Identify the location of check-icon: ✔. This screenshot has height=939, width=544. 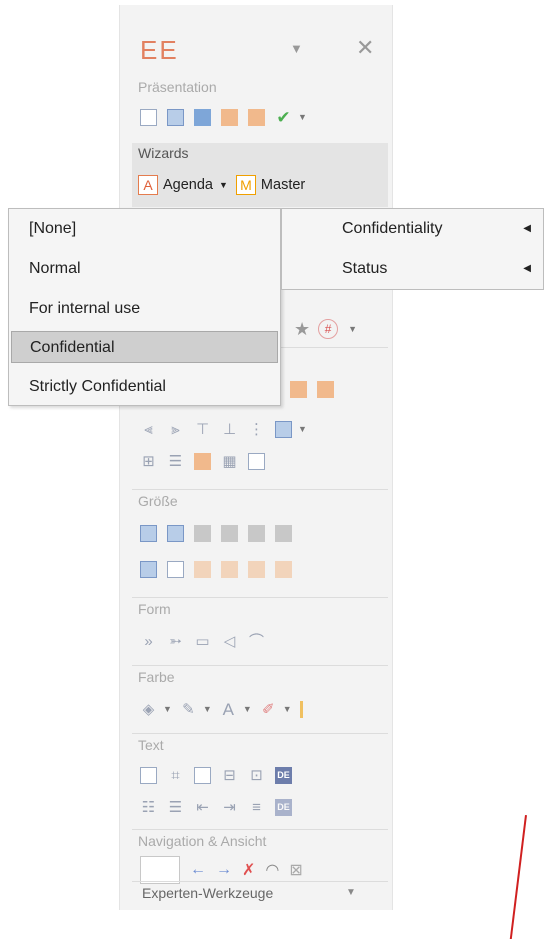
(283, 117).